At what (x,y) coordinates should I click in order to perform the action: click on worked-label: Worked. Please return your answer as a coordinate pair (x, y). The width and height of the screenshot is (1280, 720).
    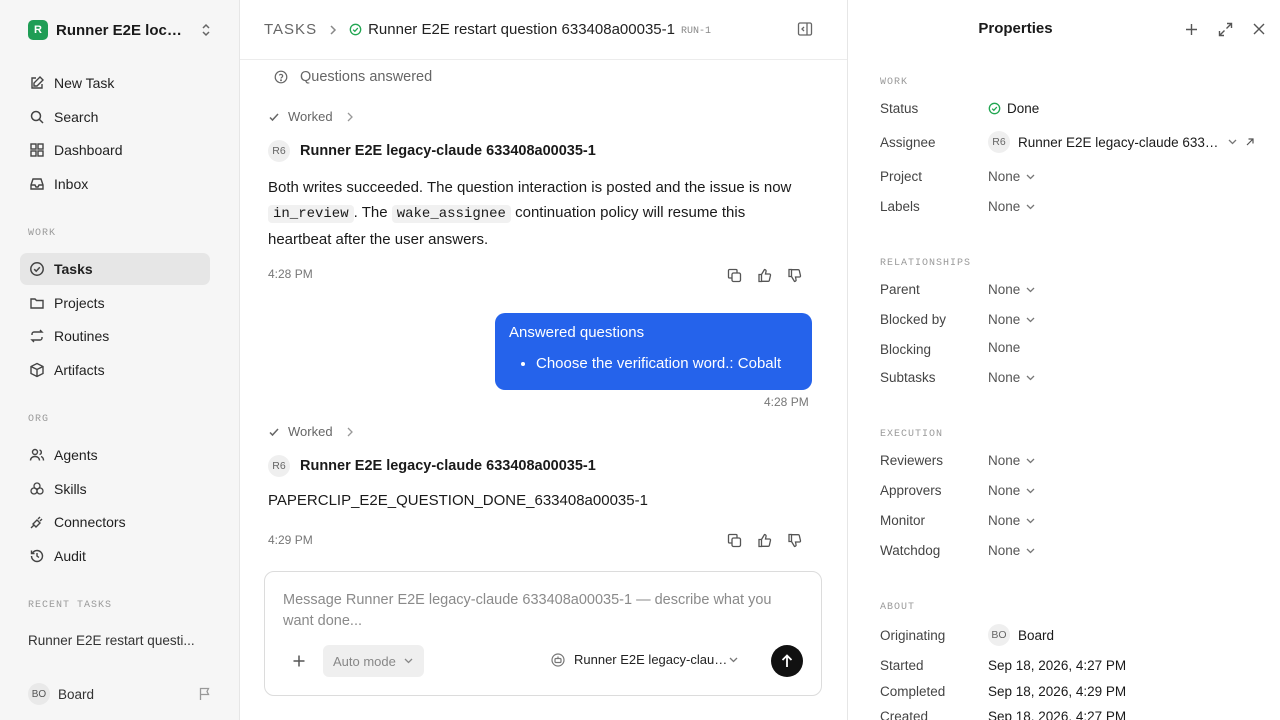
    Looking at the image, I should click on (310, 431).